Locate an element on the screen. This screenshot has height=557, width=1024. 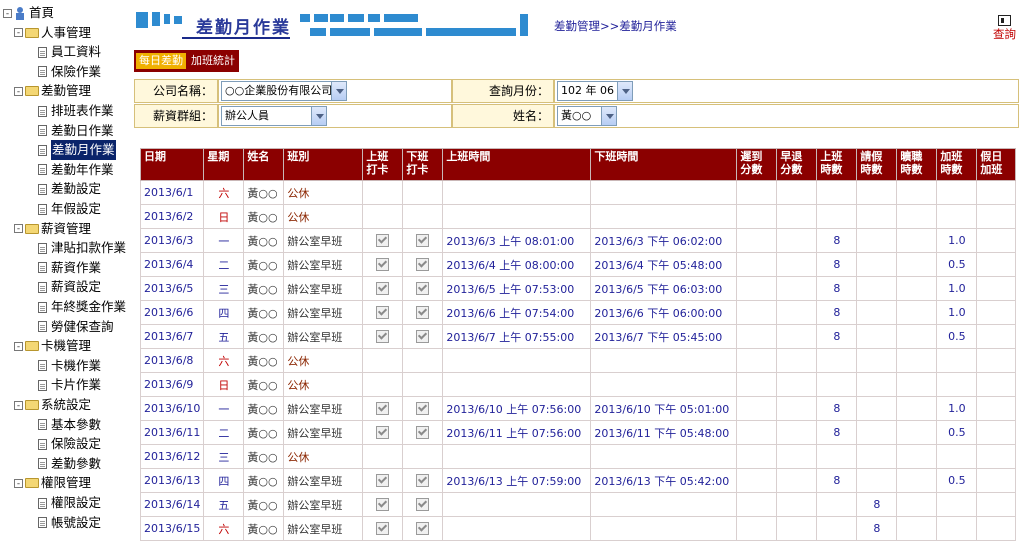
tree-group: - 差勤管理 is located at coordinates (52, 91).